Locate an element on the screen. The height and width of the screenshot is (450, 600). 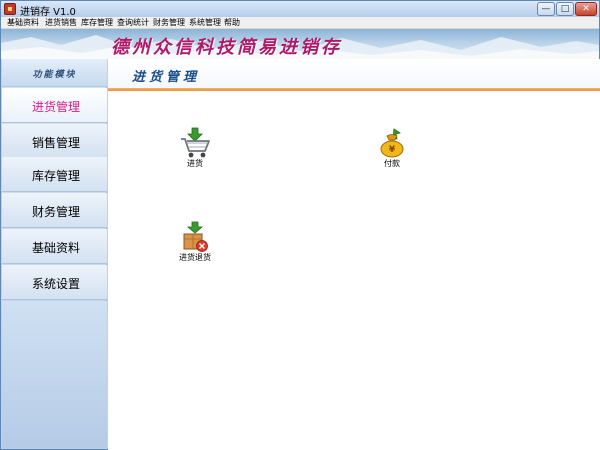
shopping-cart-icon is located at coordinates (195, 142).